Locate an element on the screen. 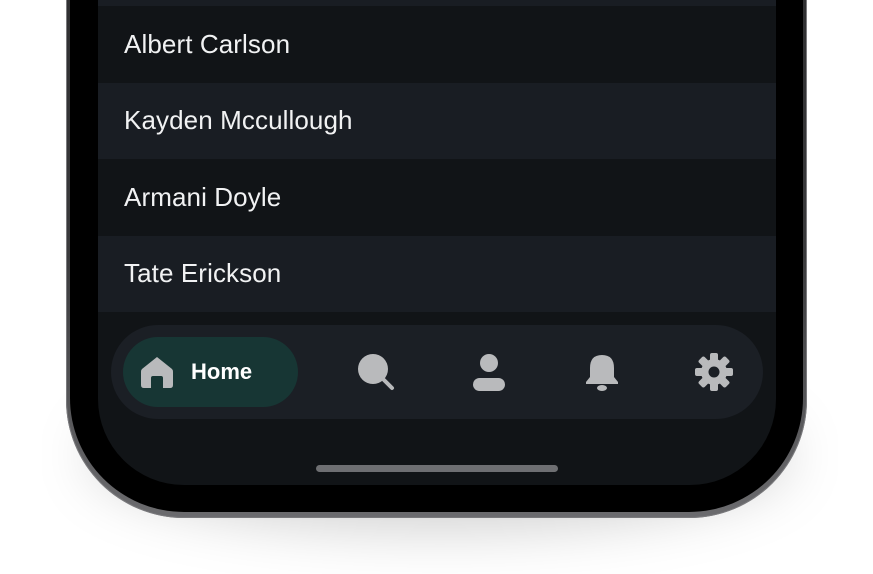 This screenshot has width=873, height=574. nav-profile-button is located at coordinates (489, 372).